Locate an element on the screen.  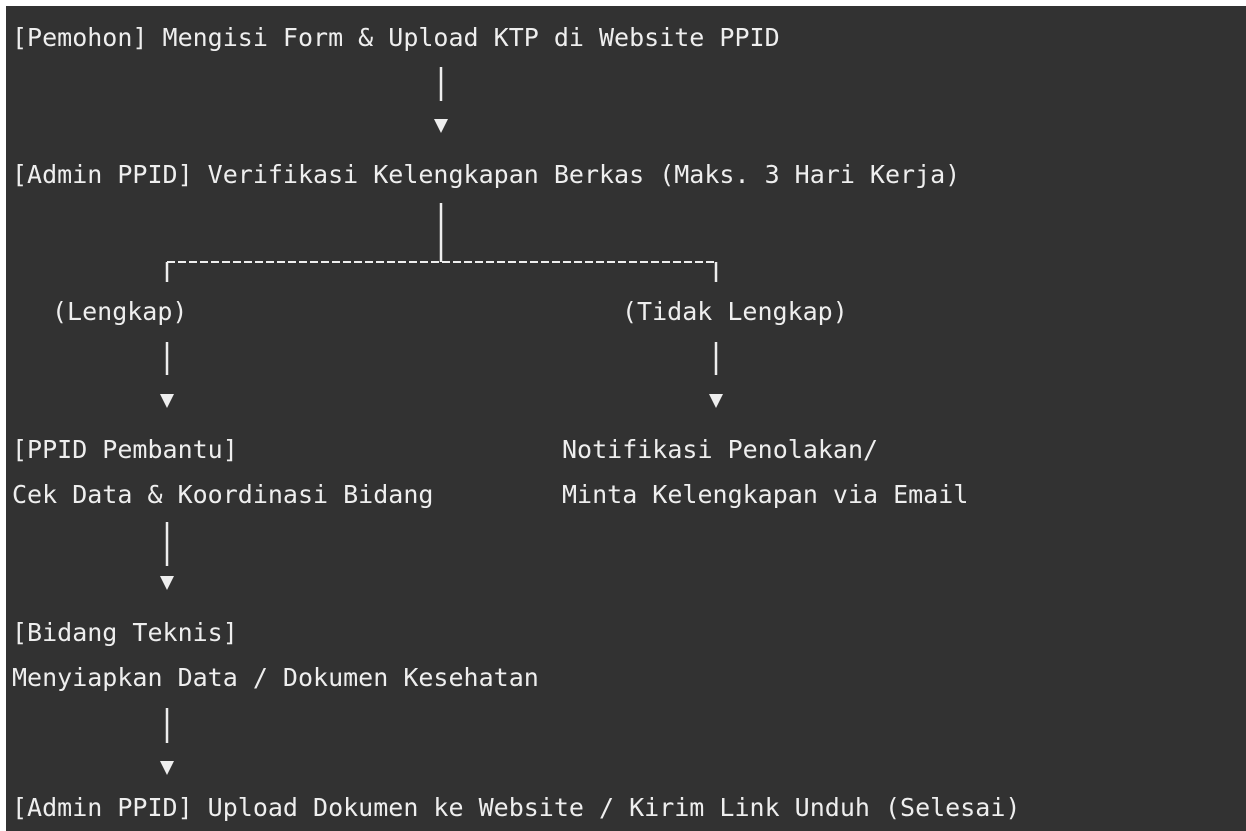
branch-label-incomplete: (Tidak Lengkap) is located at coordinates (735, 311).